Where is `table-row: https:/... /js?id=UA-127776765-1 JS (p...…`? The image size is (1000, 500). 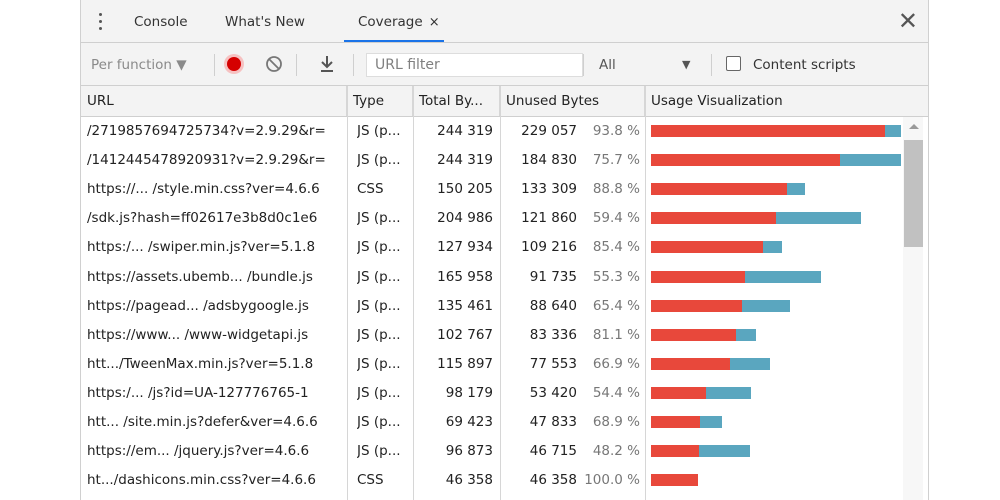
table-row: https:/... /js?id=UA-127776765-1 JS (p...… is located at coordinates (492, 393).